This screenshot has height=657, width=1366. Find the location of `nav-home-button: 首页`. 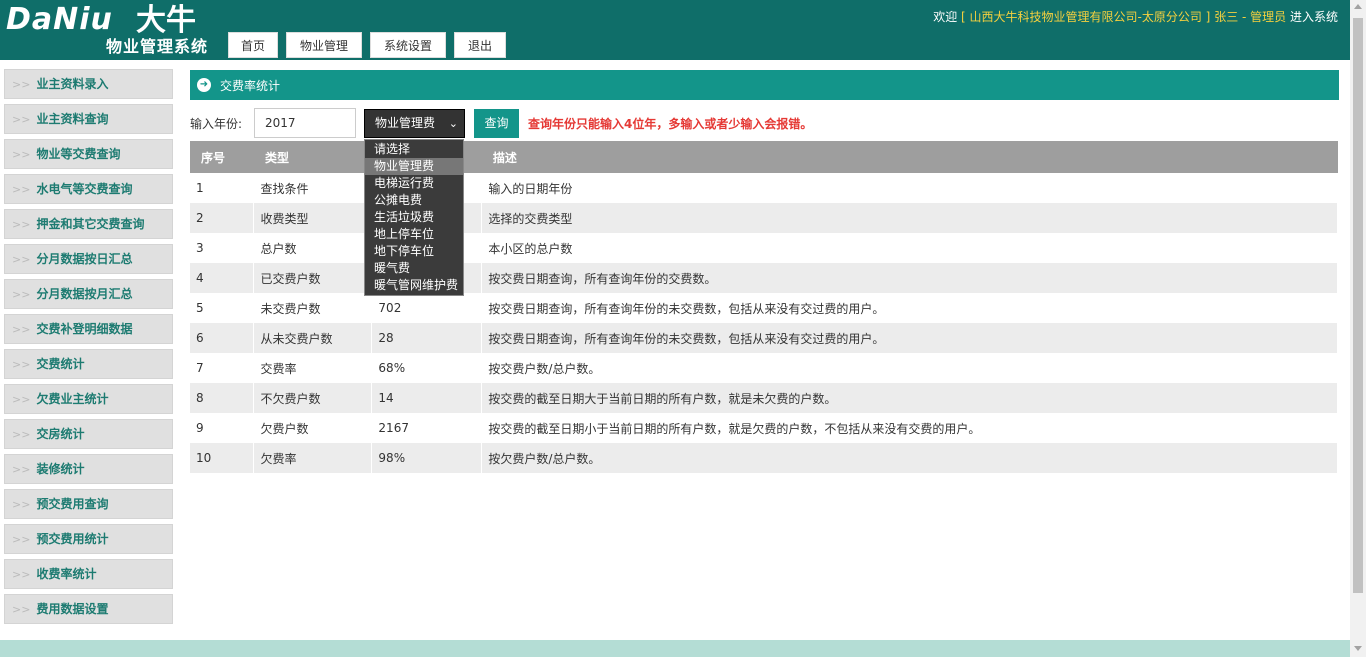

nav-home-button: 首页 is located at coordinates (253, 45).